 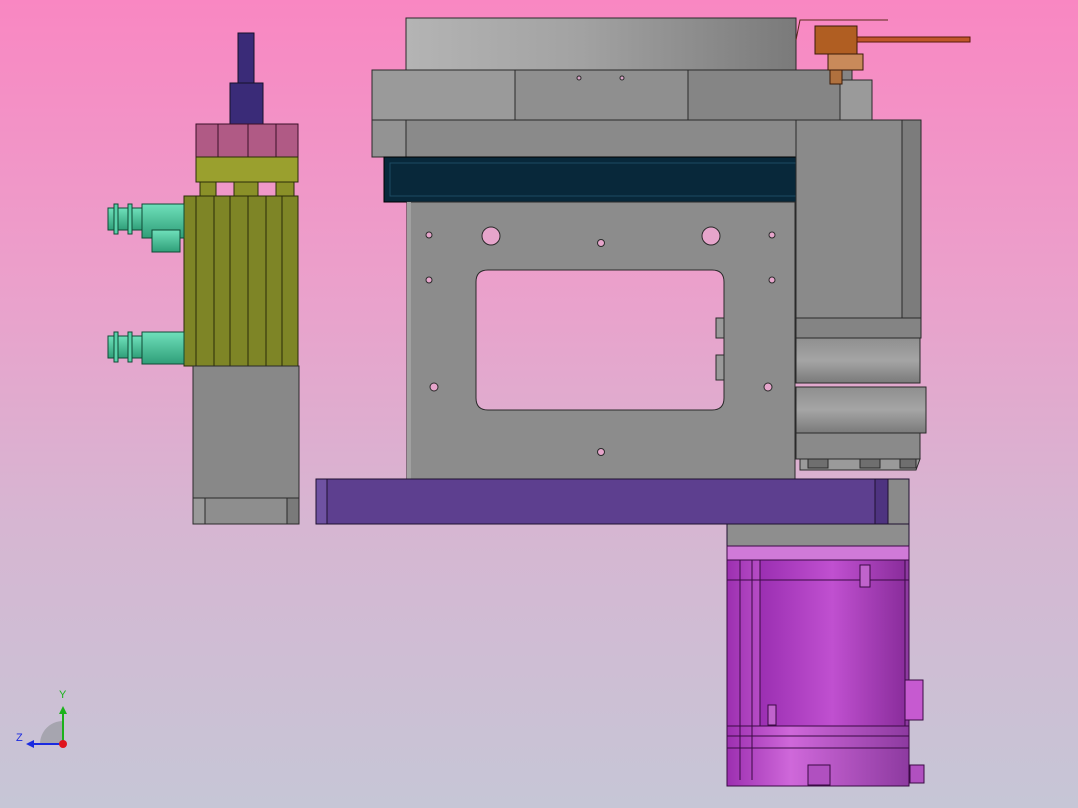 What do you see at coordinates (825, 666) in the screenshot?
I see `servo-motor` at bounding box center [825, 666].